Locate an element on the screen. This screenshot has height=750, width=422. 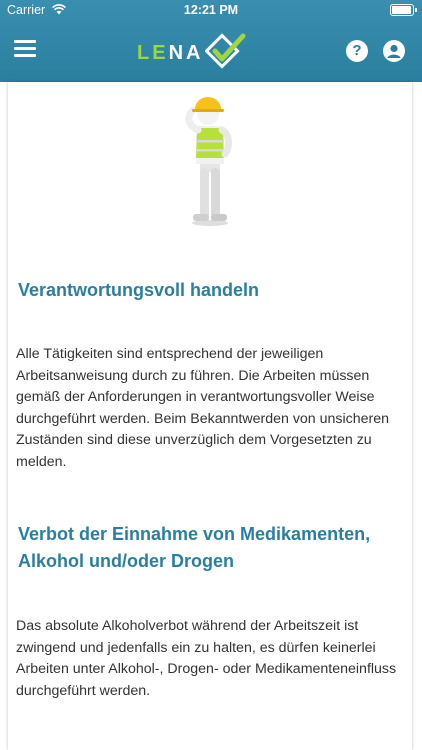
battery-icon is located at coordinates (403, 10).